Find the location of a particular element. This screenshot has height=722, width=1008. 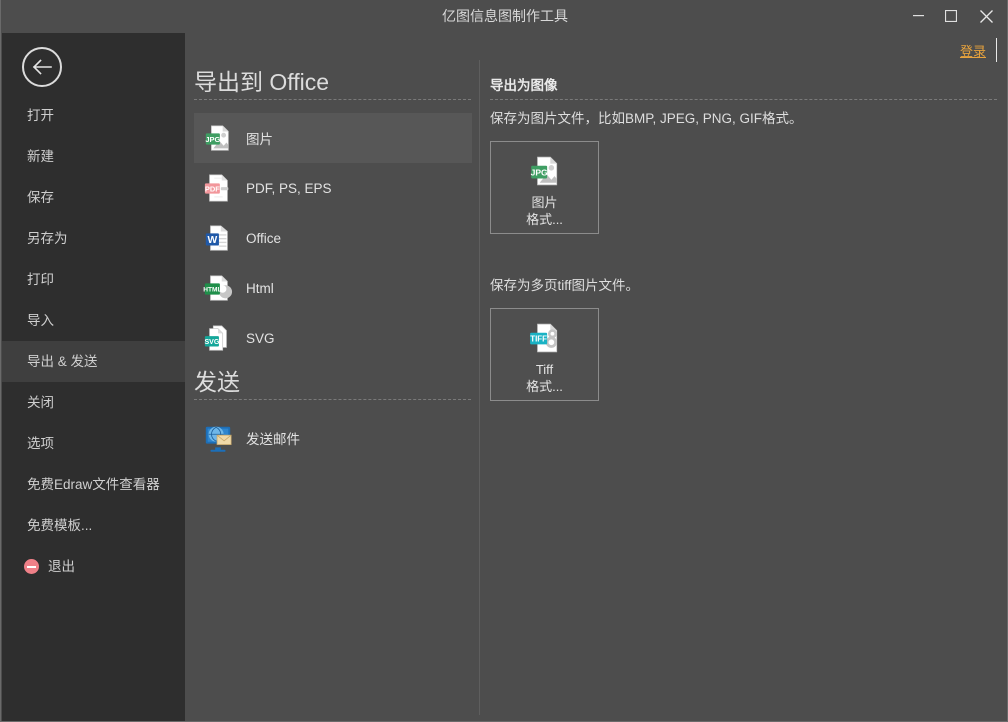

pdf-file-icon: PDF is located at coordinates (216, 188).